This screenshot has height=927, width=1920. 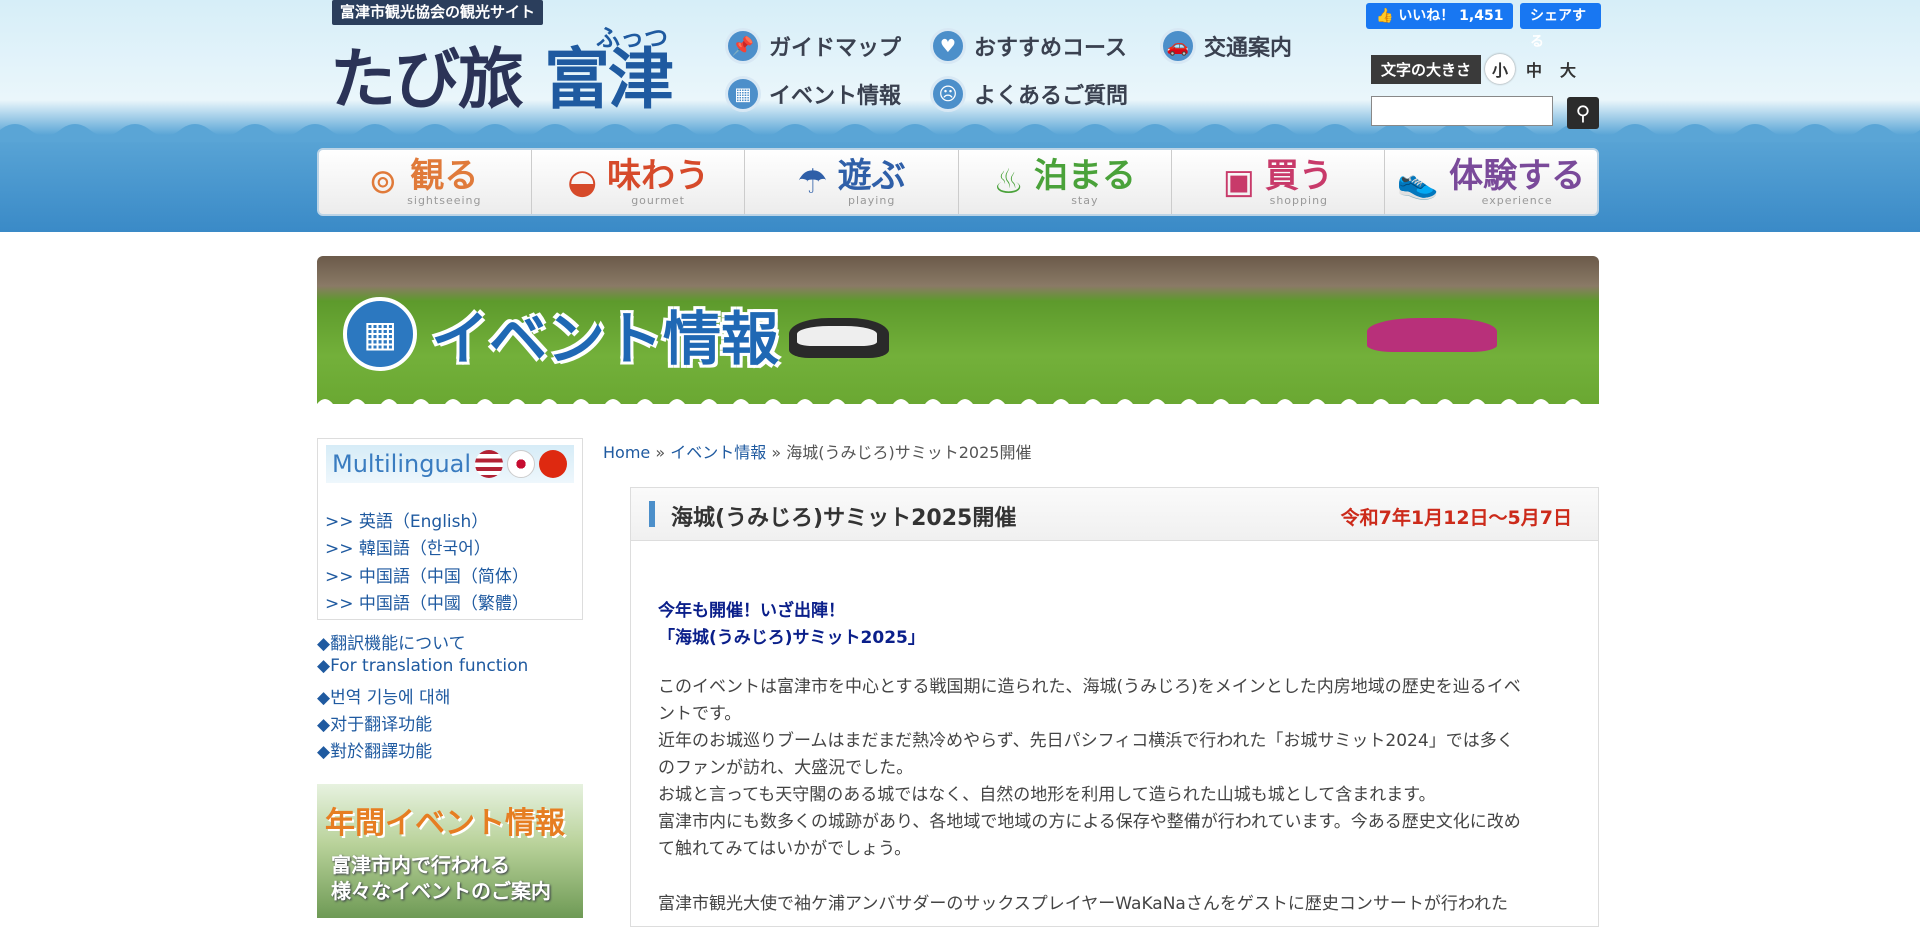 What do you see at coordinates (1568, 69) in the screenshot?
I see `font-size-large: 大` at bounding box center [1568, 69].